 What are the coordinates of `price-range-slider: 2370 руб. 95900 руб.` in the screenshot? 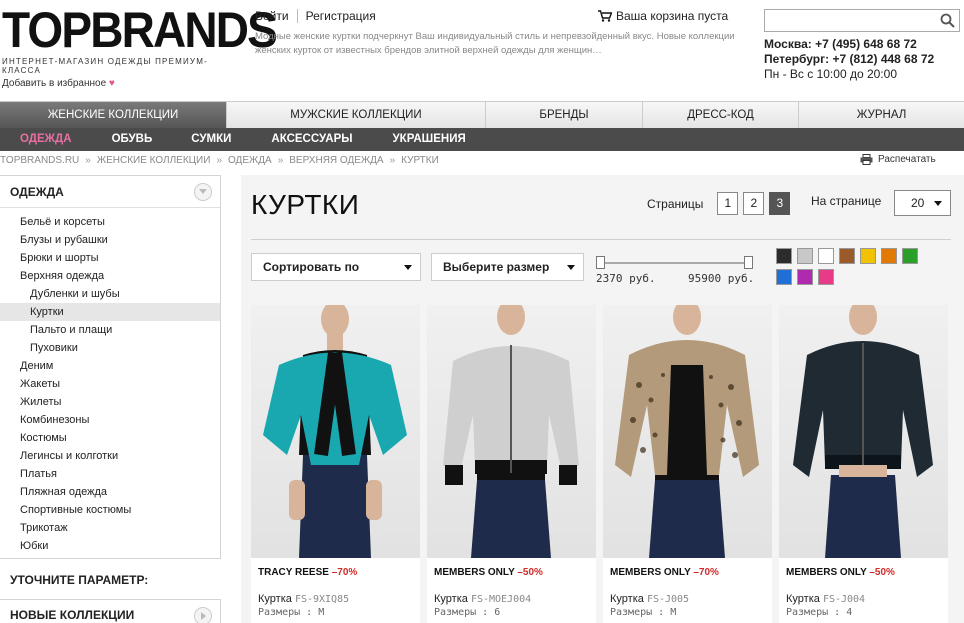 It's located at (676, 273).